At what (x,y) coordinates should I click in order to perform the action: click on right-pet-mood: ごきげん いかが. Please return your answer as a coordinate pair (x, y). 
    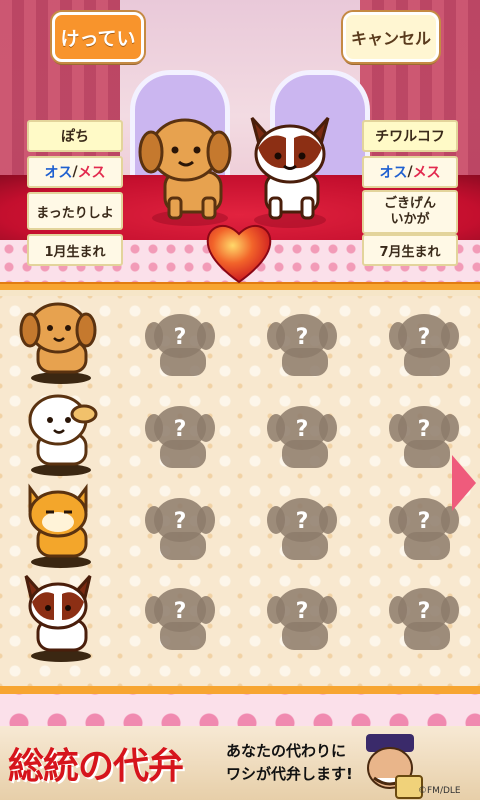
    Looking at the image, I should click on (410, 212).